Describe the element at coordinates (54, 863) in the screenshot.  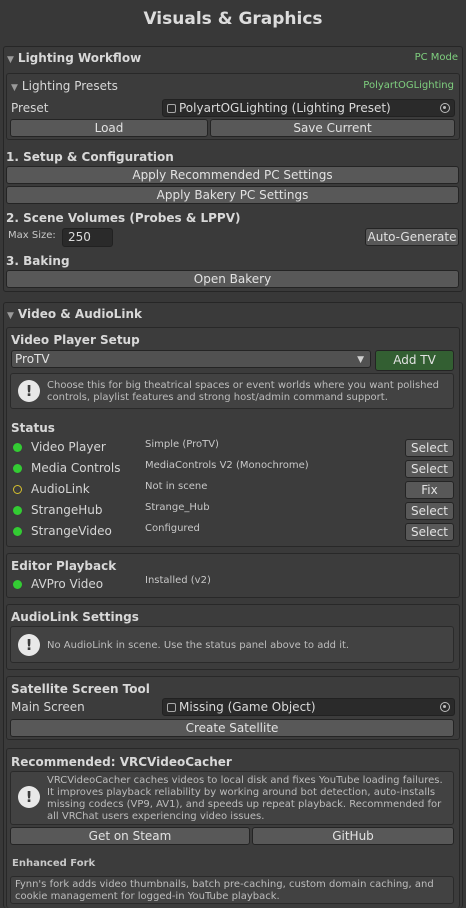
I see `enhanced-fork-header: Enhanced Fork` at that location.